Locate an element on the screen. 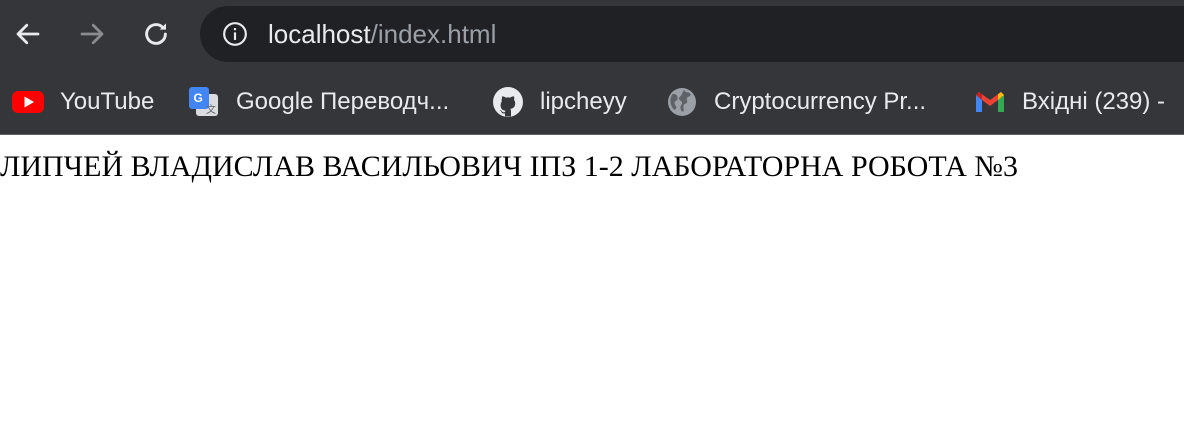 This screenshot has height=446, width=1184. url-text: localhost/index.html is located at coordinates (382, 34).